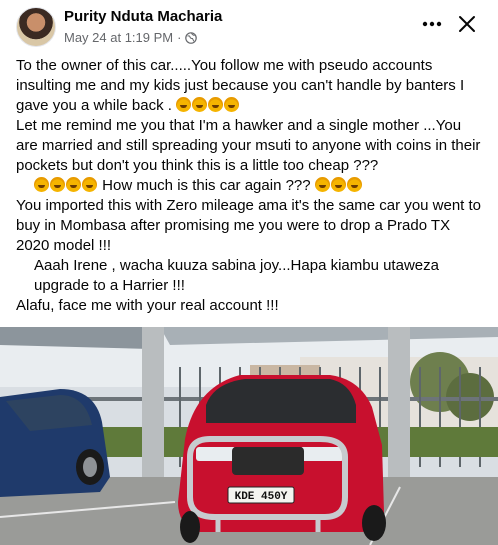  I want to click on more-options-button, so click(432, 24).